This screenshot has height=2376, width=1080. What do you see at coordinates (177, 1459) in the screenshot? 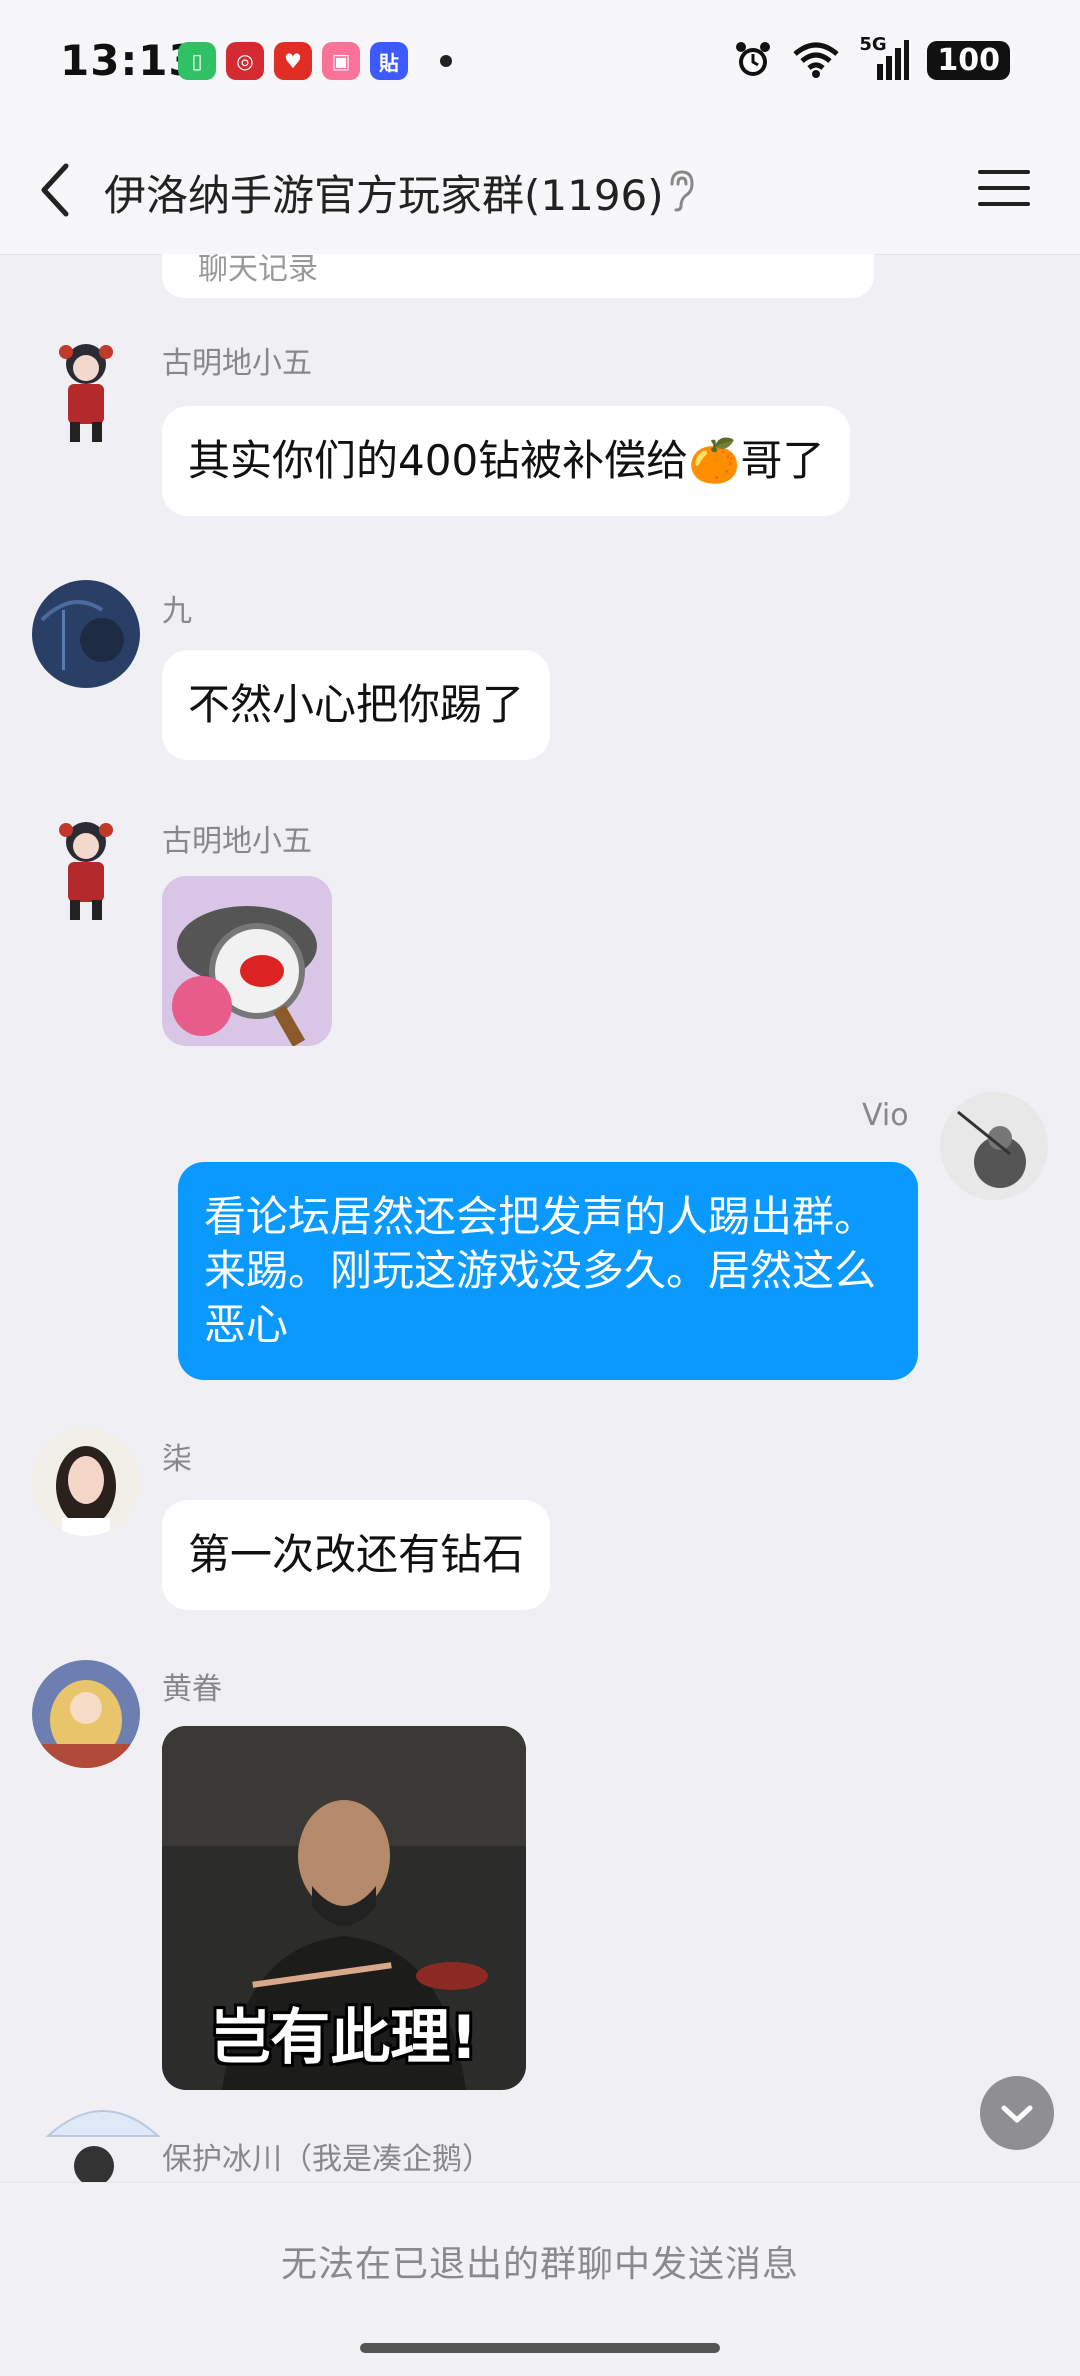
I see `sender-name: 柒` at bounding box center [177, 1459].